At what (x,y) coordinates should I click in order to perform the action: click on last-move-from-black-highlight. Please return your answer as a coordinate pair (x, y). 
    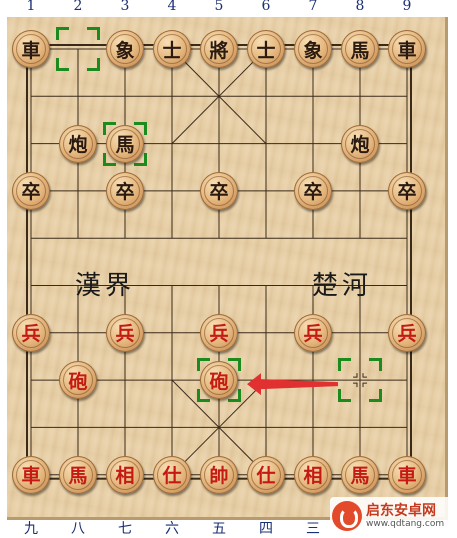
    Looking at the image, I should click on (78, 49).